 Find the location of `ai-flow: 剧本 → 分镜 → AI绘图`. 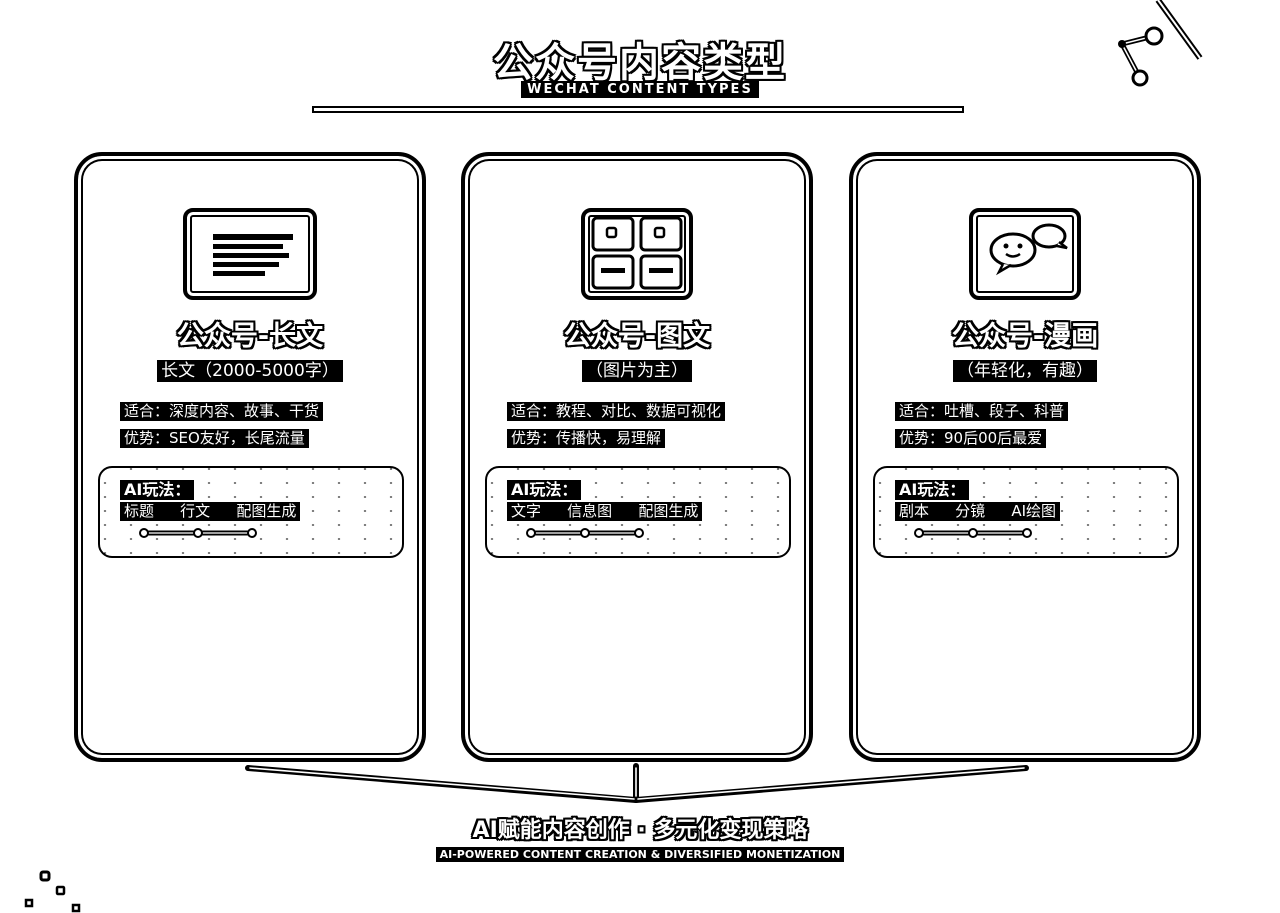

ai-flow: 剧本 → 分镜 → AI绘图 is located at coordinates (977, 511).